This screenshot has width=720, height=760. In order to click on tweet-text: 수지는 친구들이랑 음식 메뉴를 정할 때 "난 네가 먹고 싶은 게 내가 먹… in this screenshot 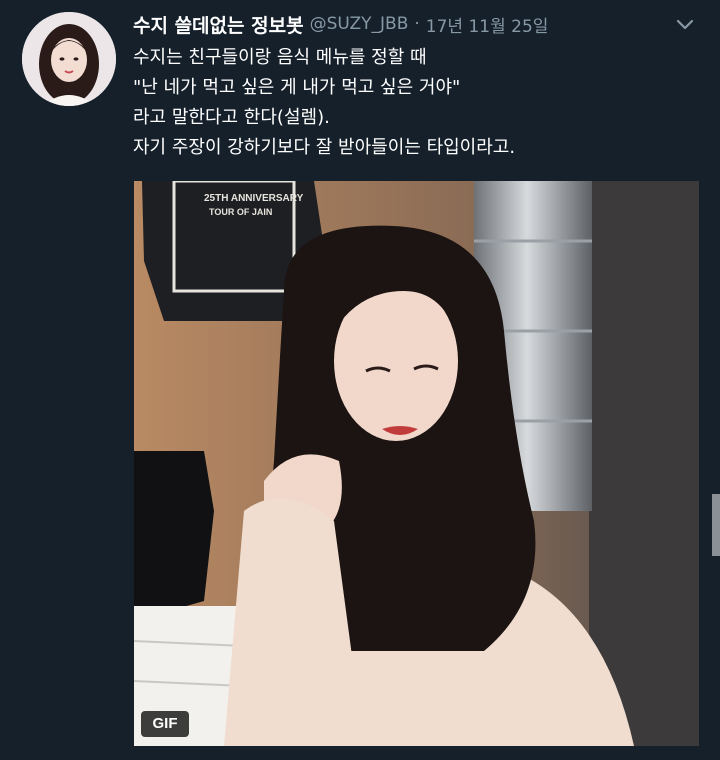, I will do `click(418, 103)`.